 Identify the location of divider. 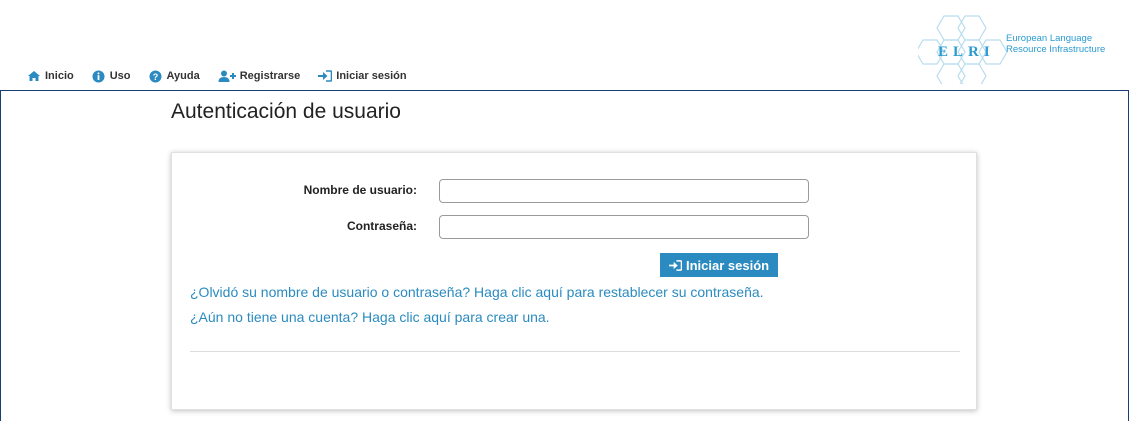
(575, 351).